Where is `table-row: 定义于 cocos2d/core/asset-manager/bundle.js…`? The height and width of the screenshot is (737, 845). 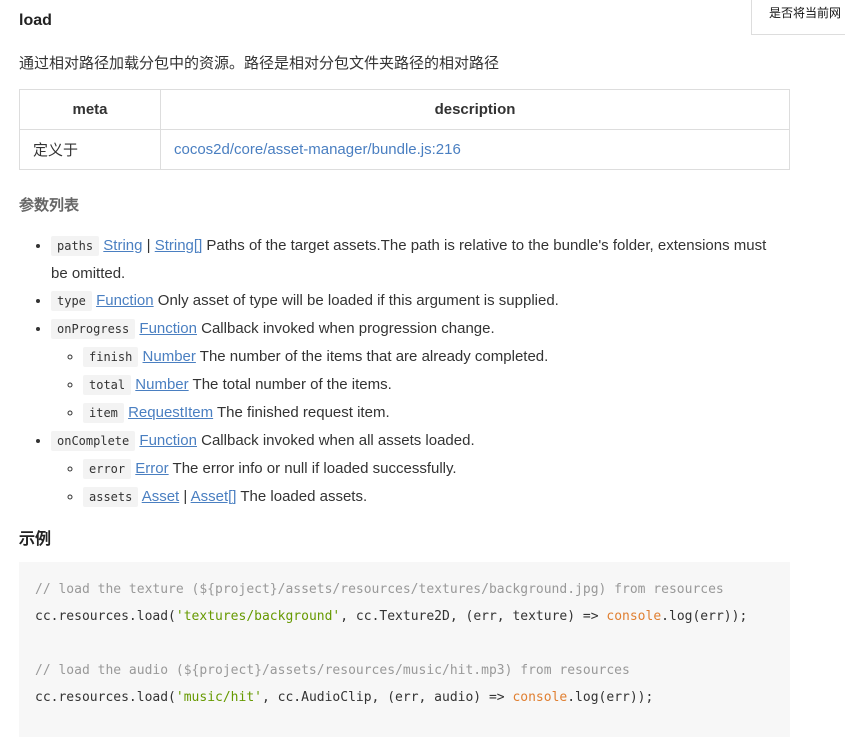
table-row: 定义于 cocos2d/core/asset-manager/bundle.js… is located at coordinates (404, 149).